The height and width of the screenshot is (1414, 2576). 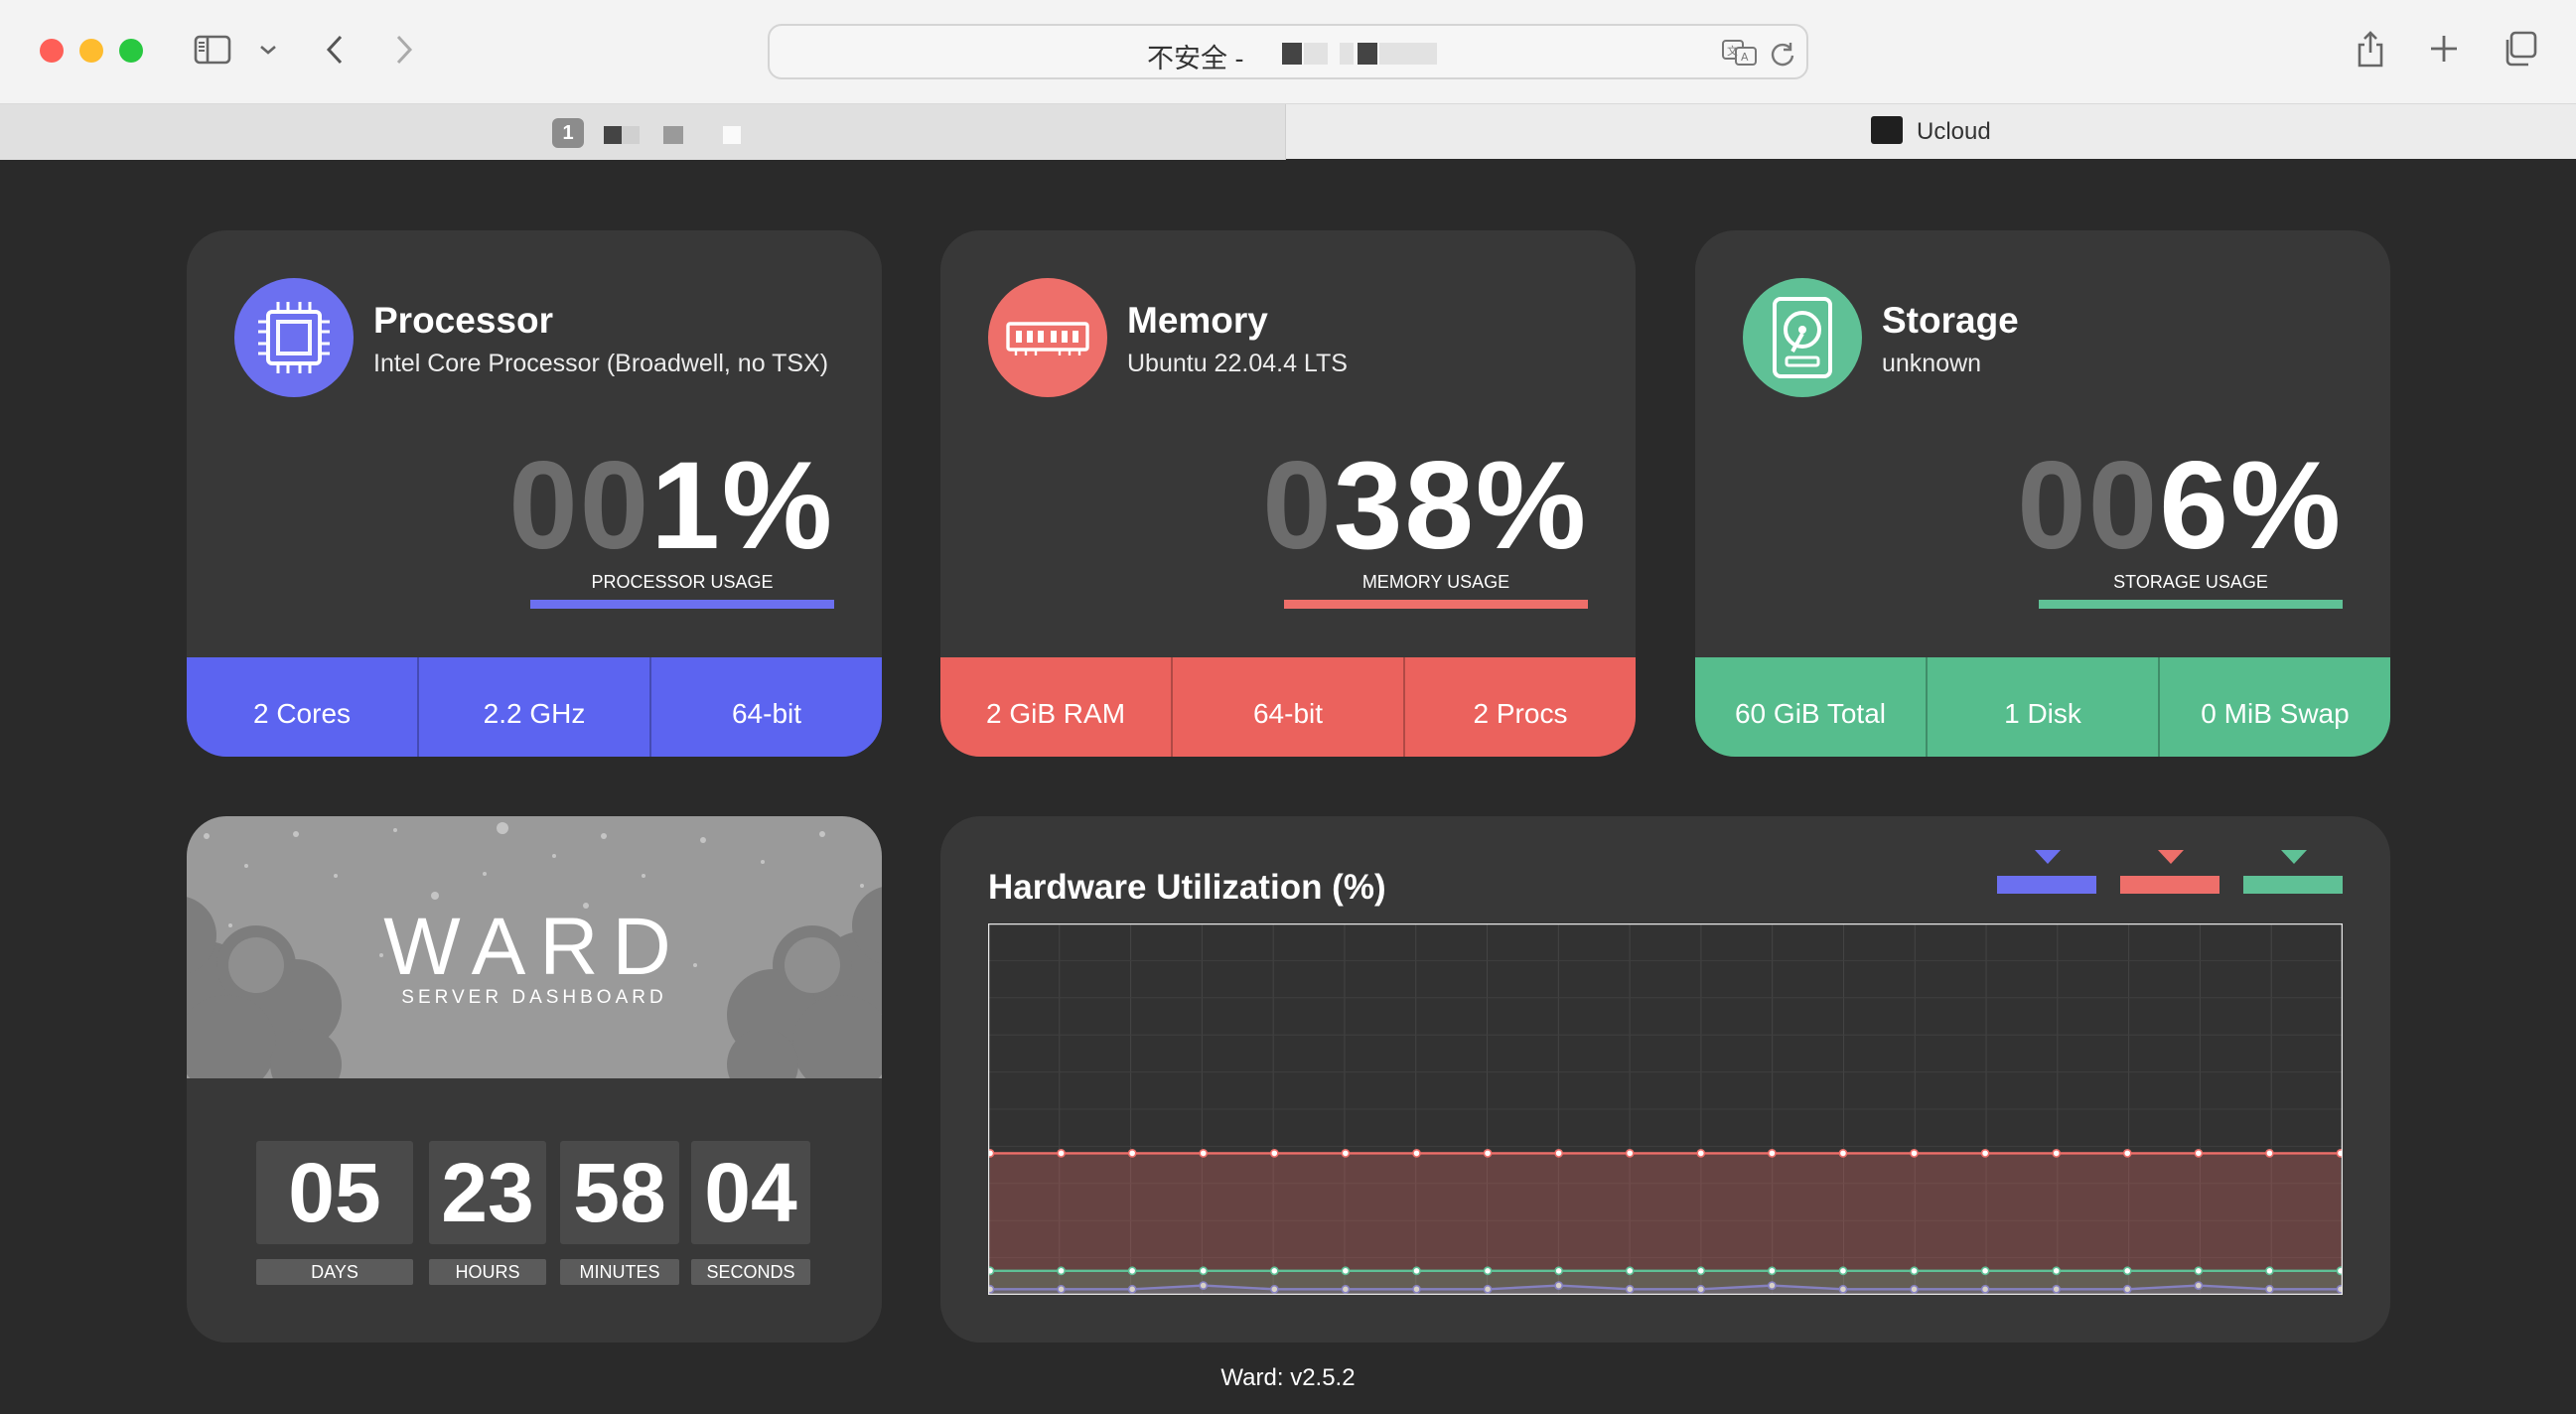 I want to click on card-title: Processor, so click(x=463, y=320).